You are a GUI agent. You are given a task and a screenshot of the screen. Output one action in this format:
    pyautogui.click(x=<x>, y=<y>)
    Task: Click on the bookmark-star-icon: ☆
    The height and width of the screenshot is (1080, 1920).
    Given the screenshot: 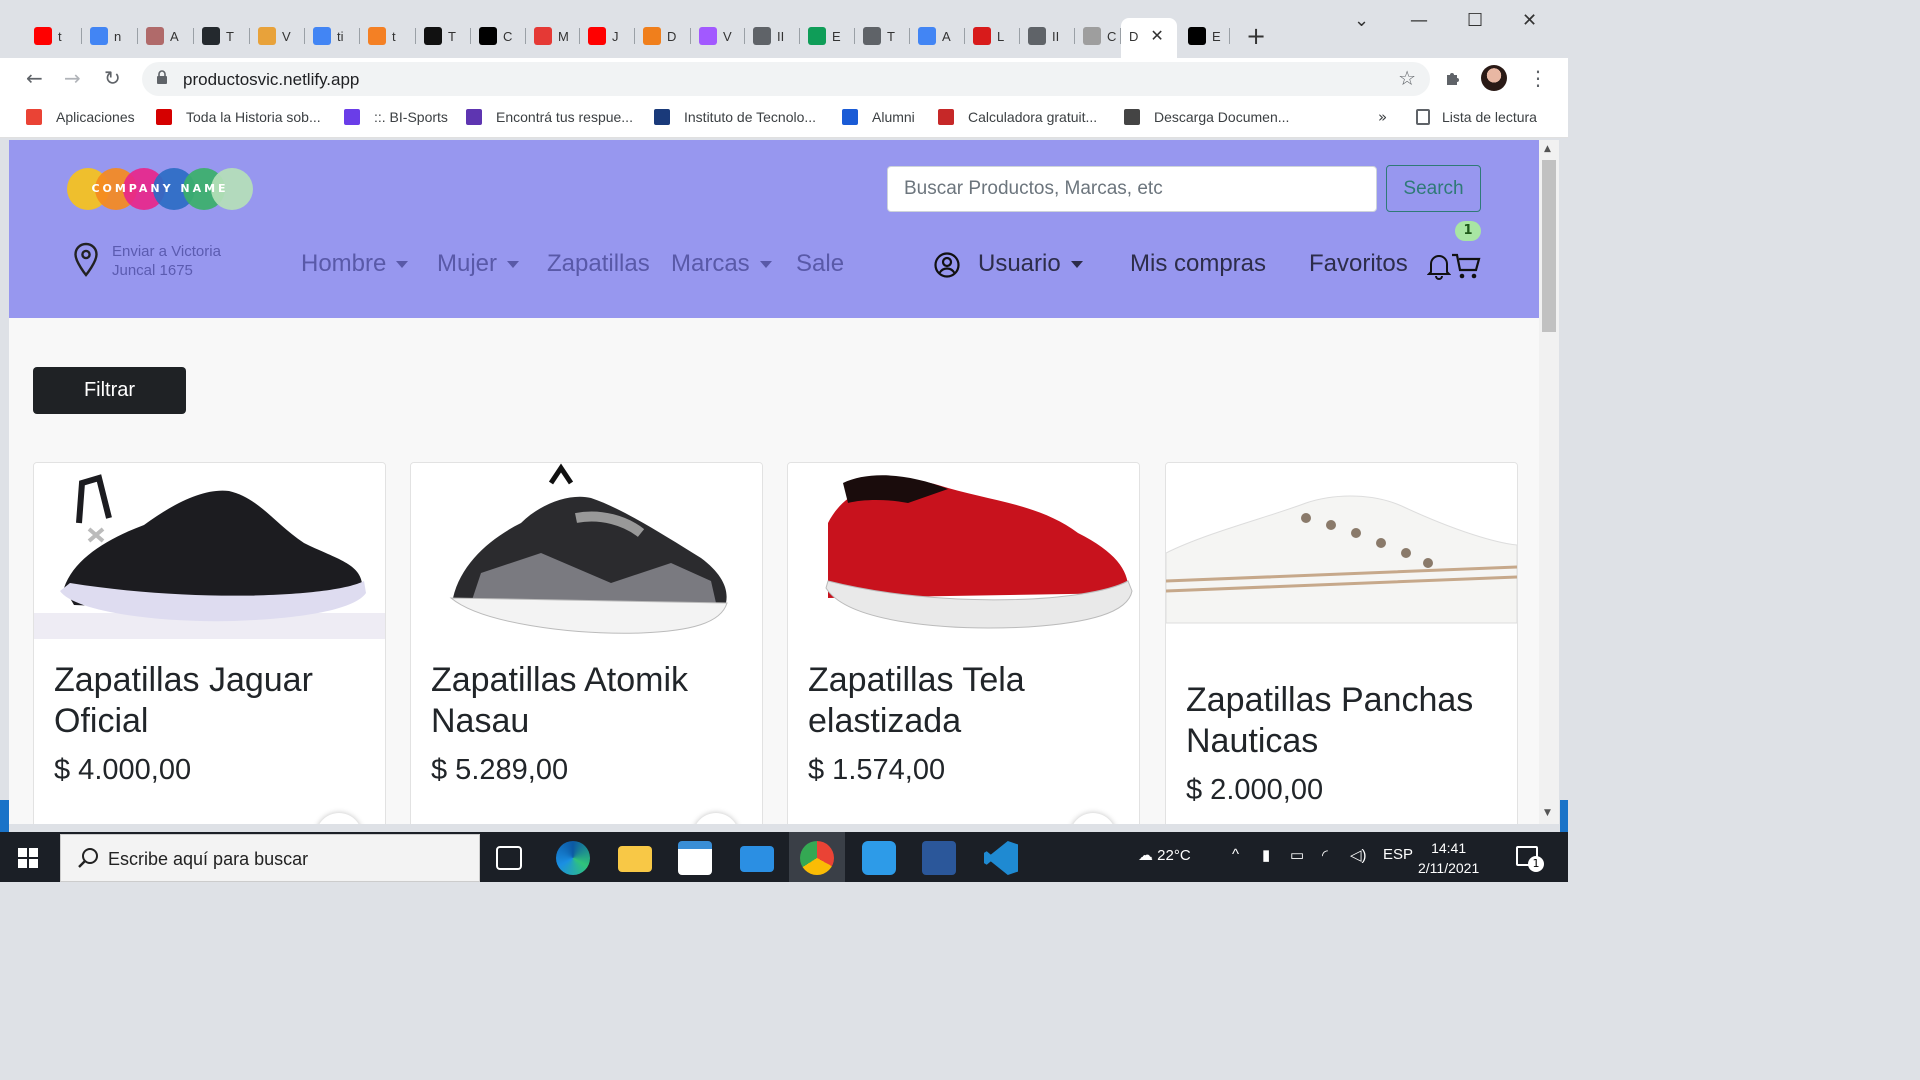 What is the action you would take?
    pyautogui.click(x=1407, y=78)
    